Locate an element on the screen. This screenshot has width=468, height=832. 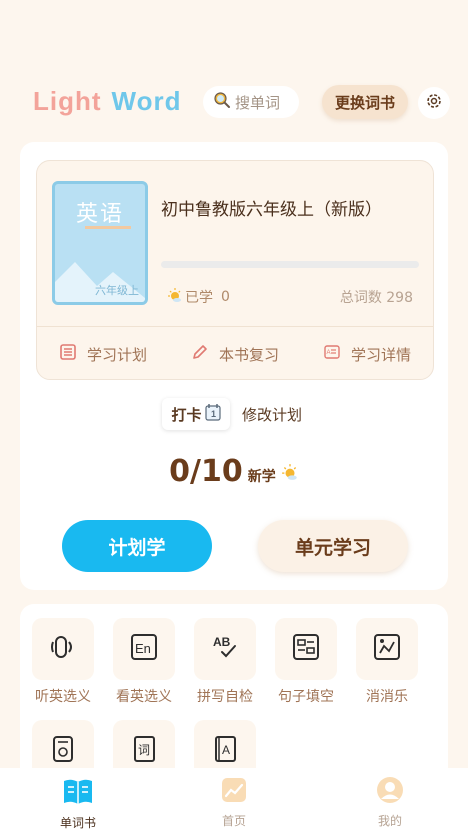
book-icon is located at coordinates (78, 793).